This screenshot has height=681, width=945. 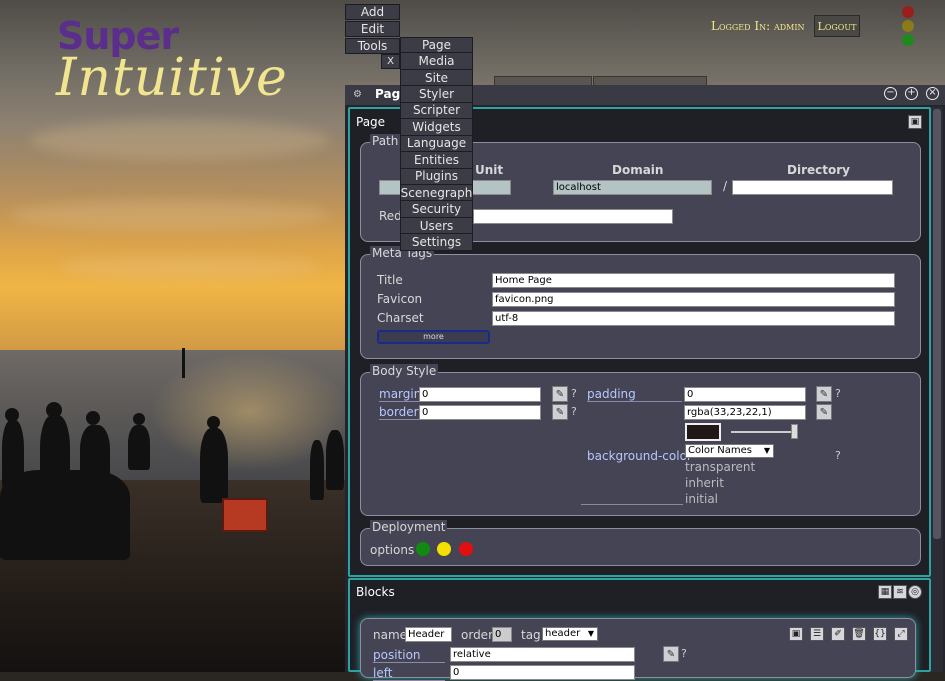 What do you see at coordinates (436, 226) in the screenshot?
I see `tools-menu-item-users: Users` at bounding box center [436, 226].